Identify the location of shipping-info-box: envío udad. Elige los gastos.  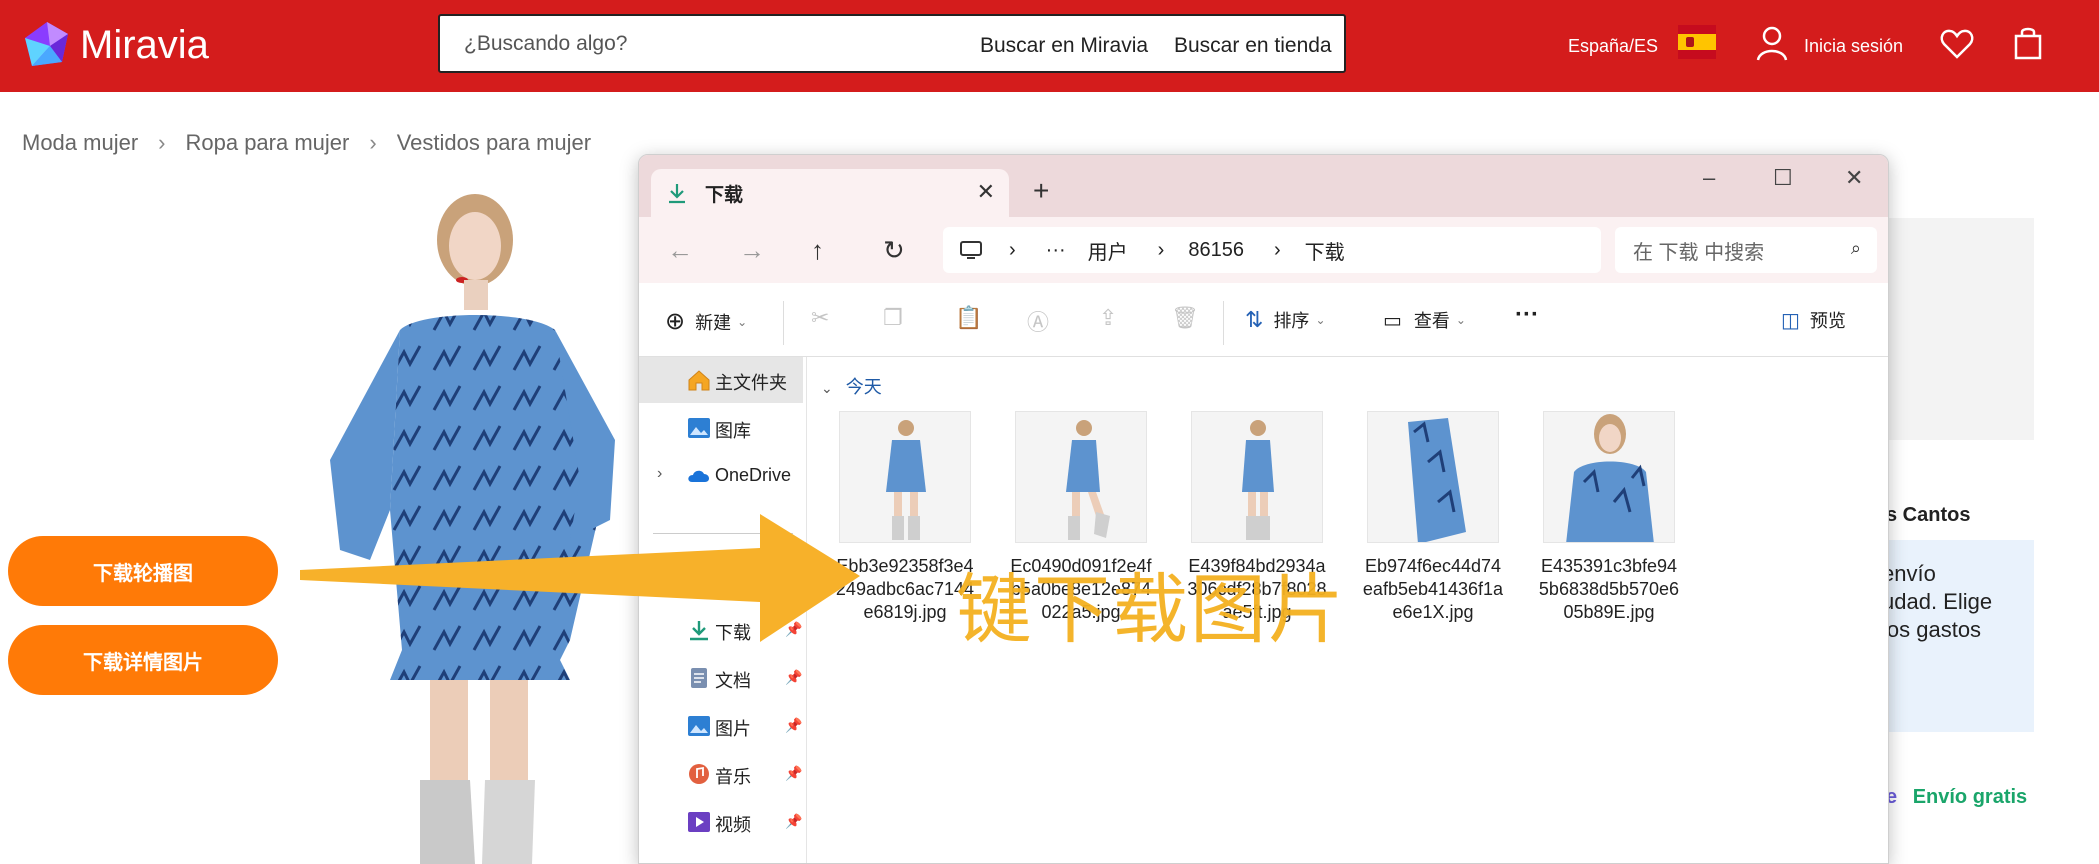
(1958, 636).